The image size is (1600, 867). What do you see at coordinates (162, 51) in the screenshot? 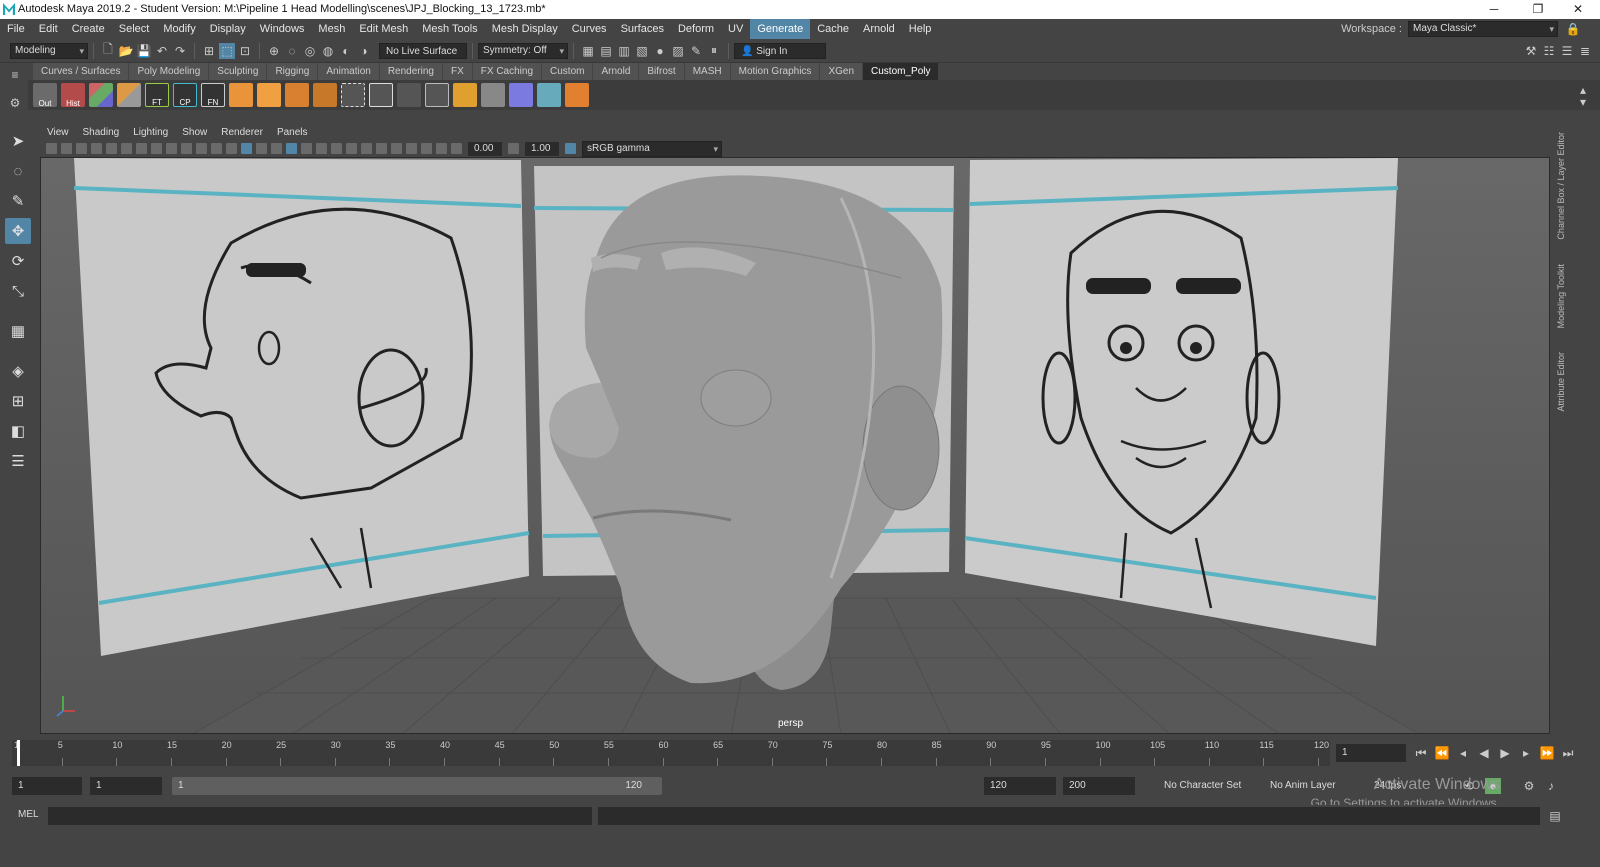
I see `undo-icon: ↶` at bounding box center [162, 51].